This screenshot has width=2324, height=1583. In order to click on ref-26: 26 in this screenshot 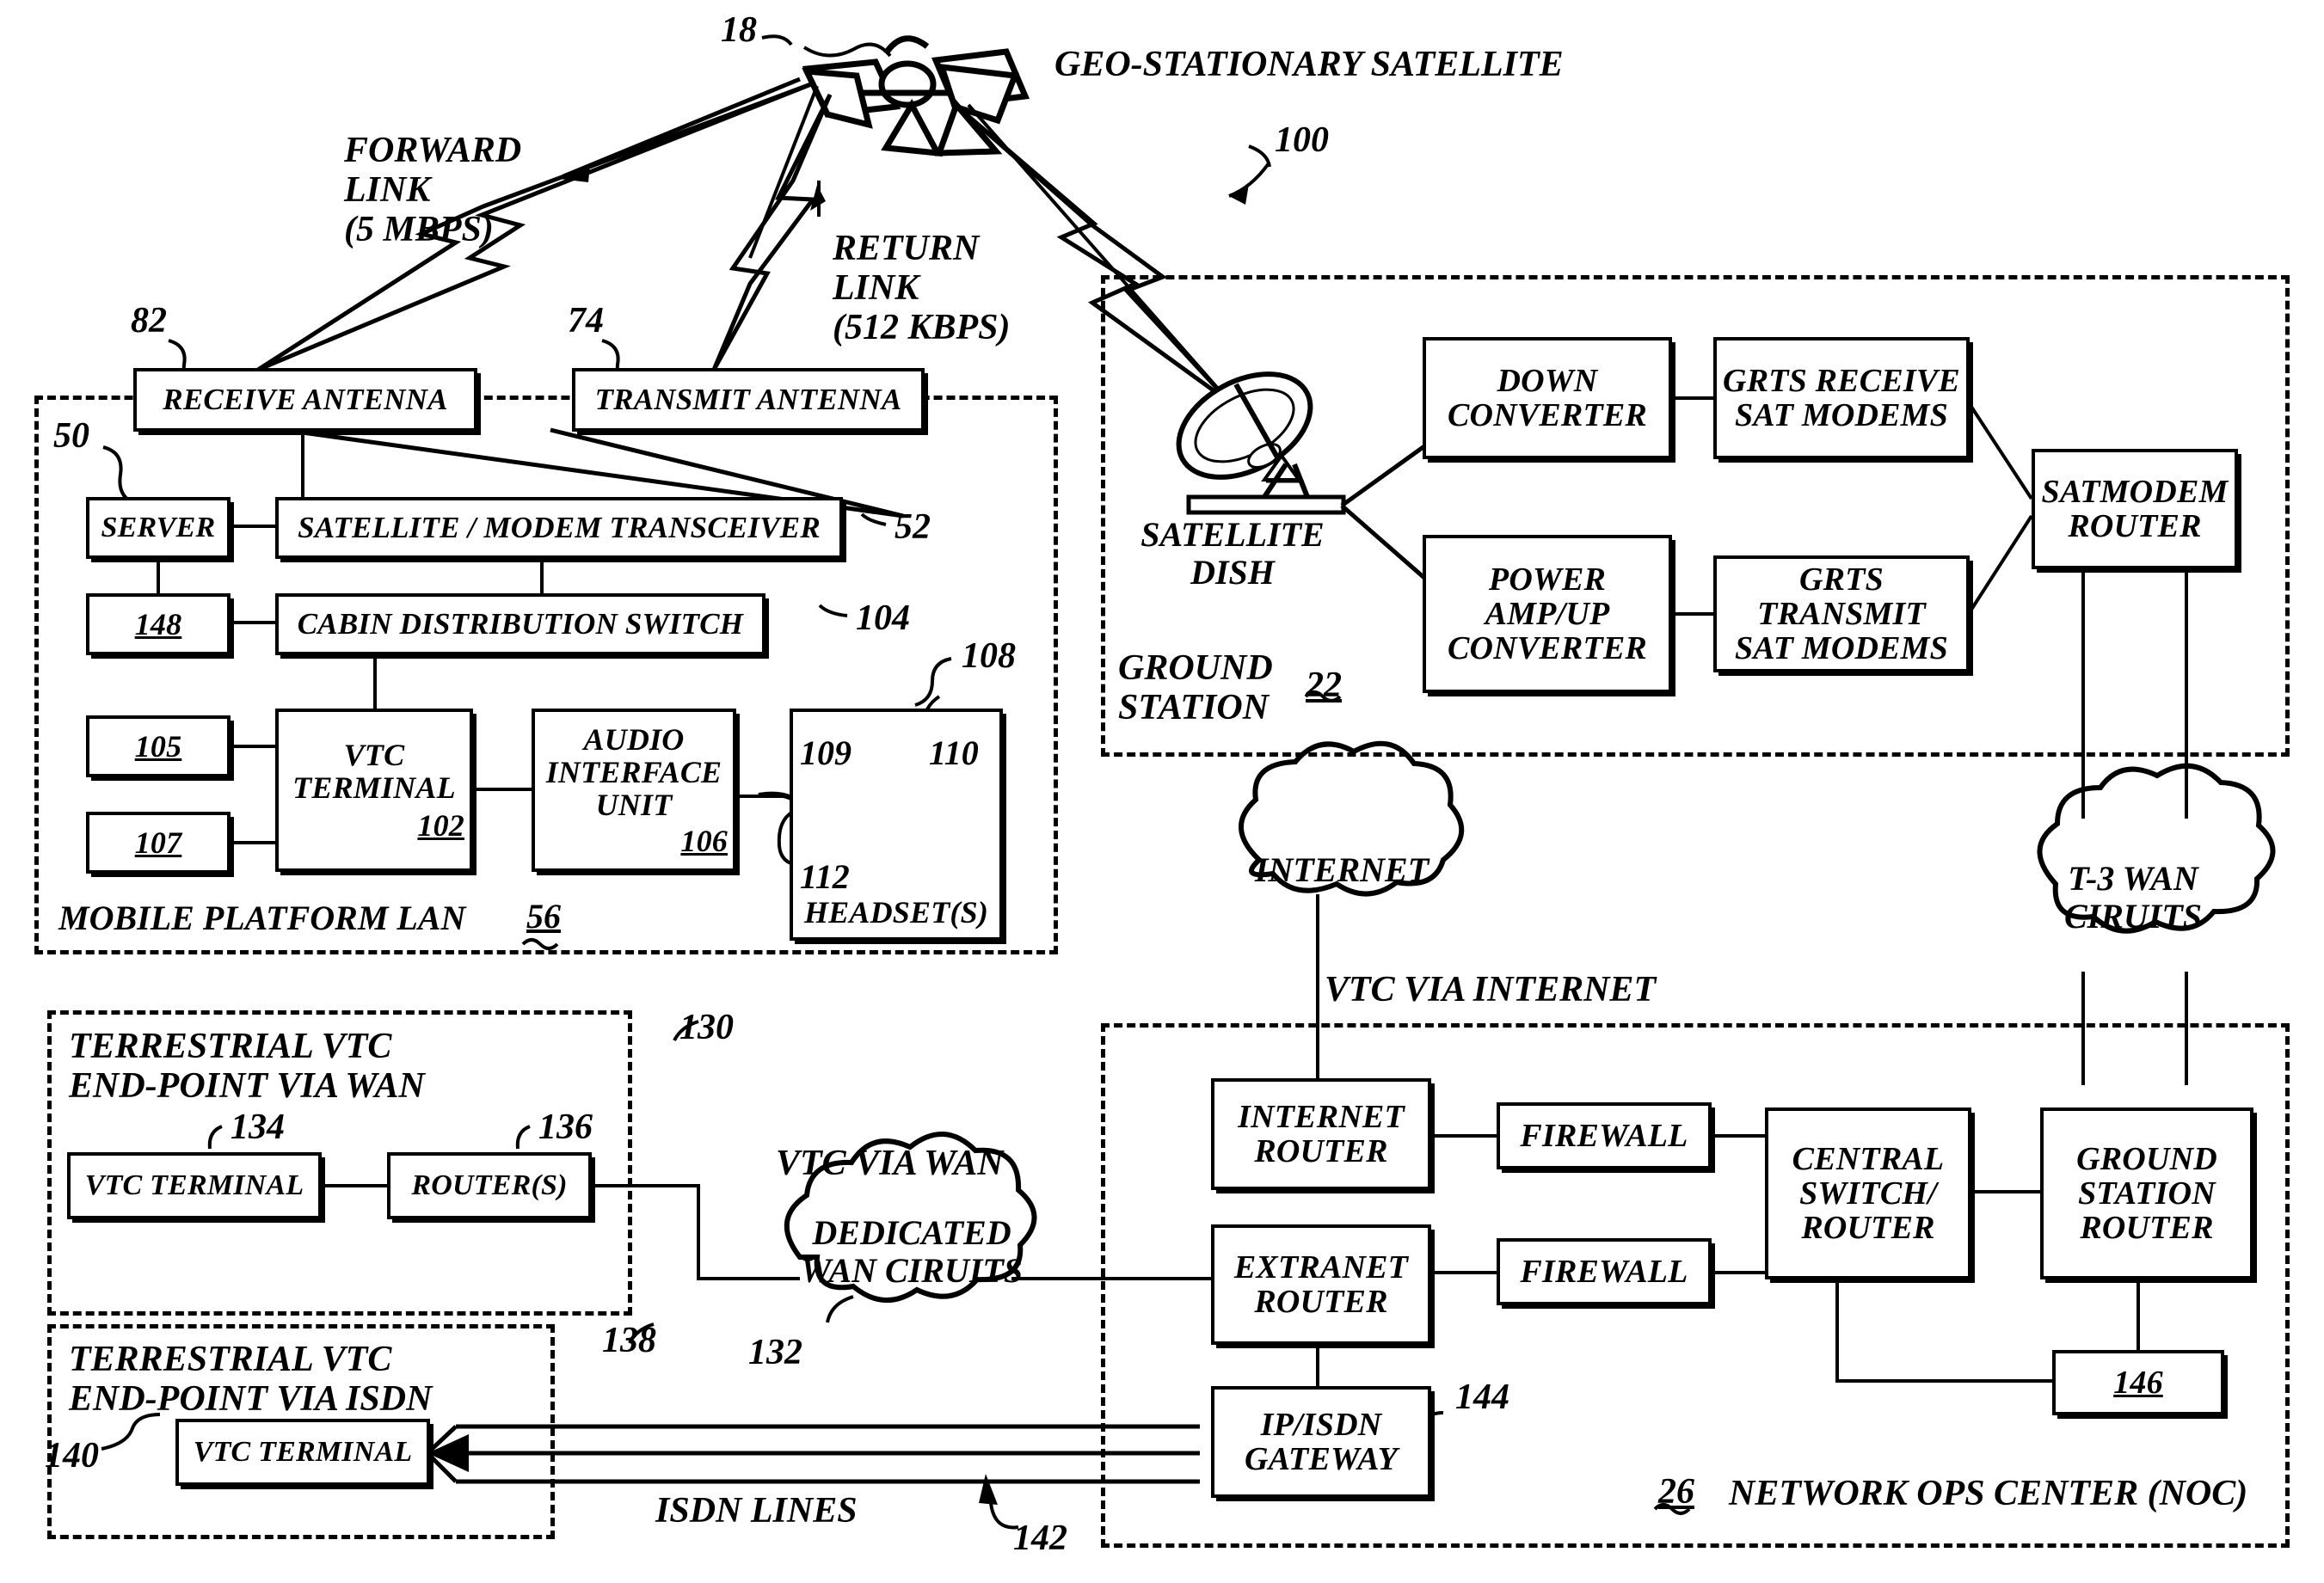, I will do `click(1676, 1492)`.